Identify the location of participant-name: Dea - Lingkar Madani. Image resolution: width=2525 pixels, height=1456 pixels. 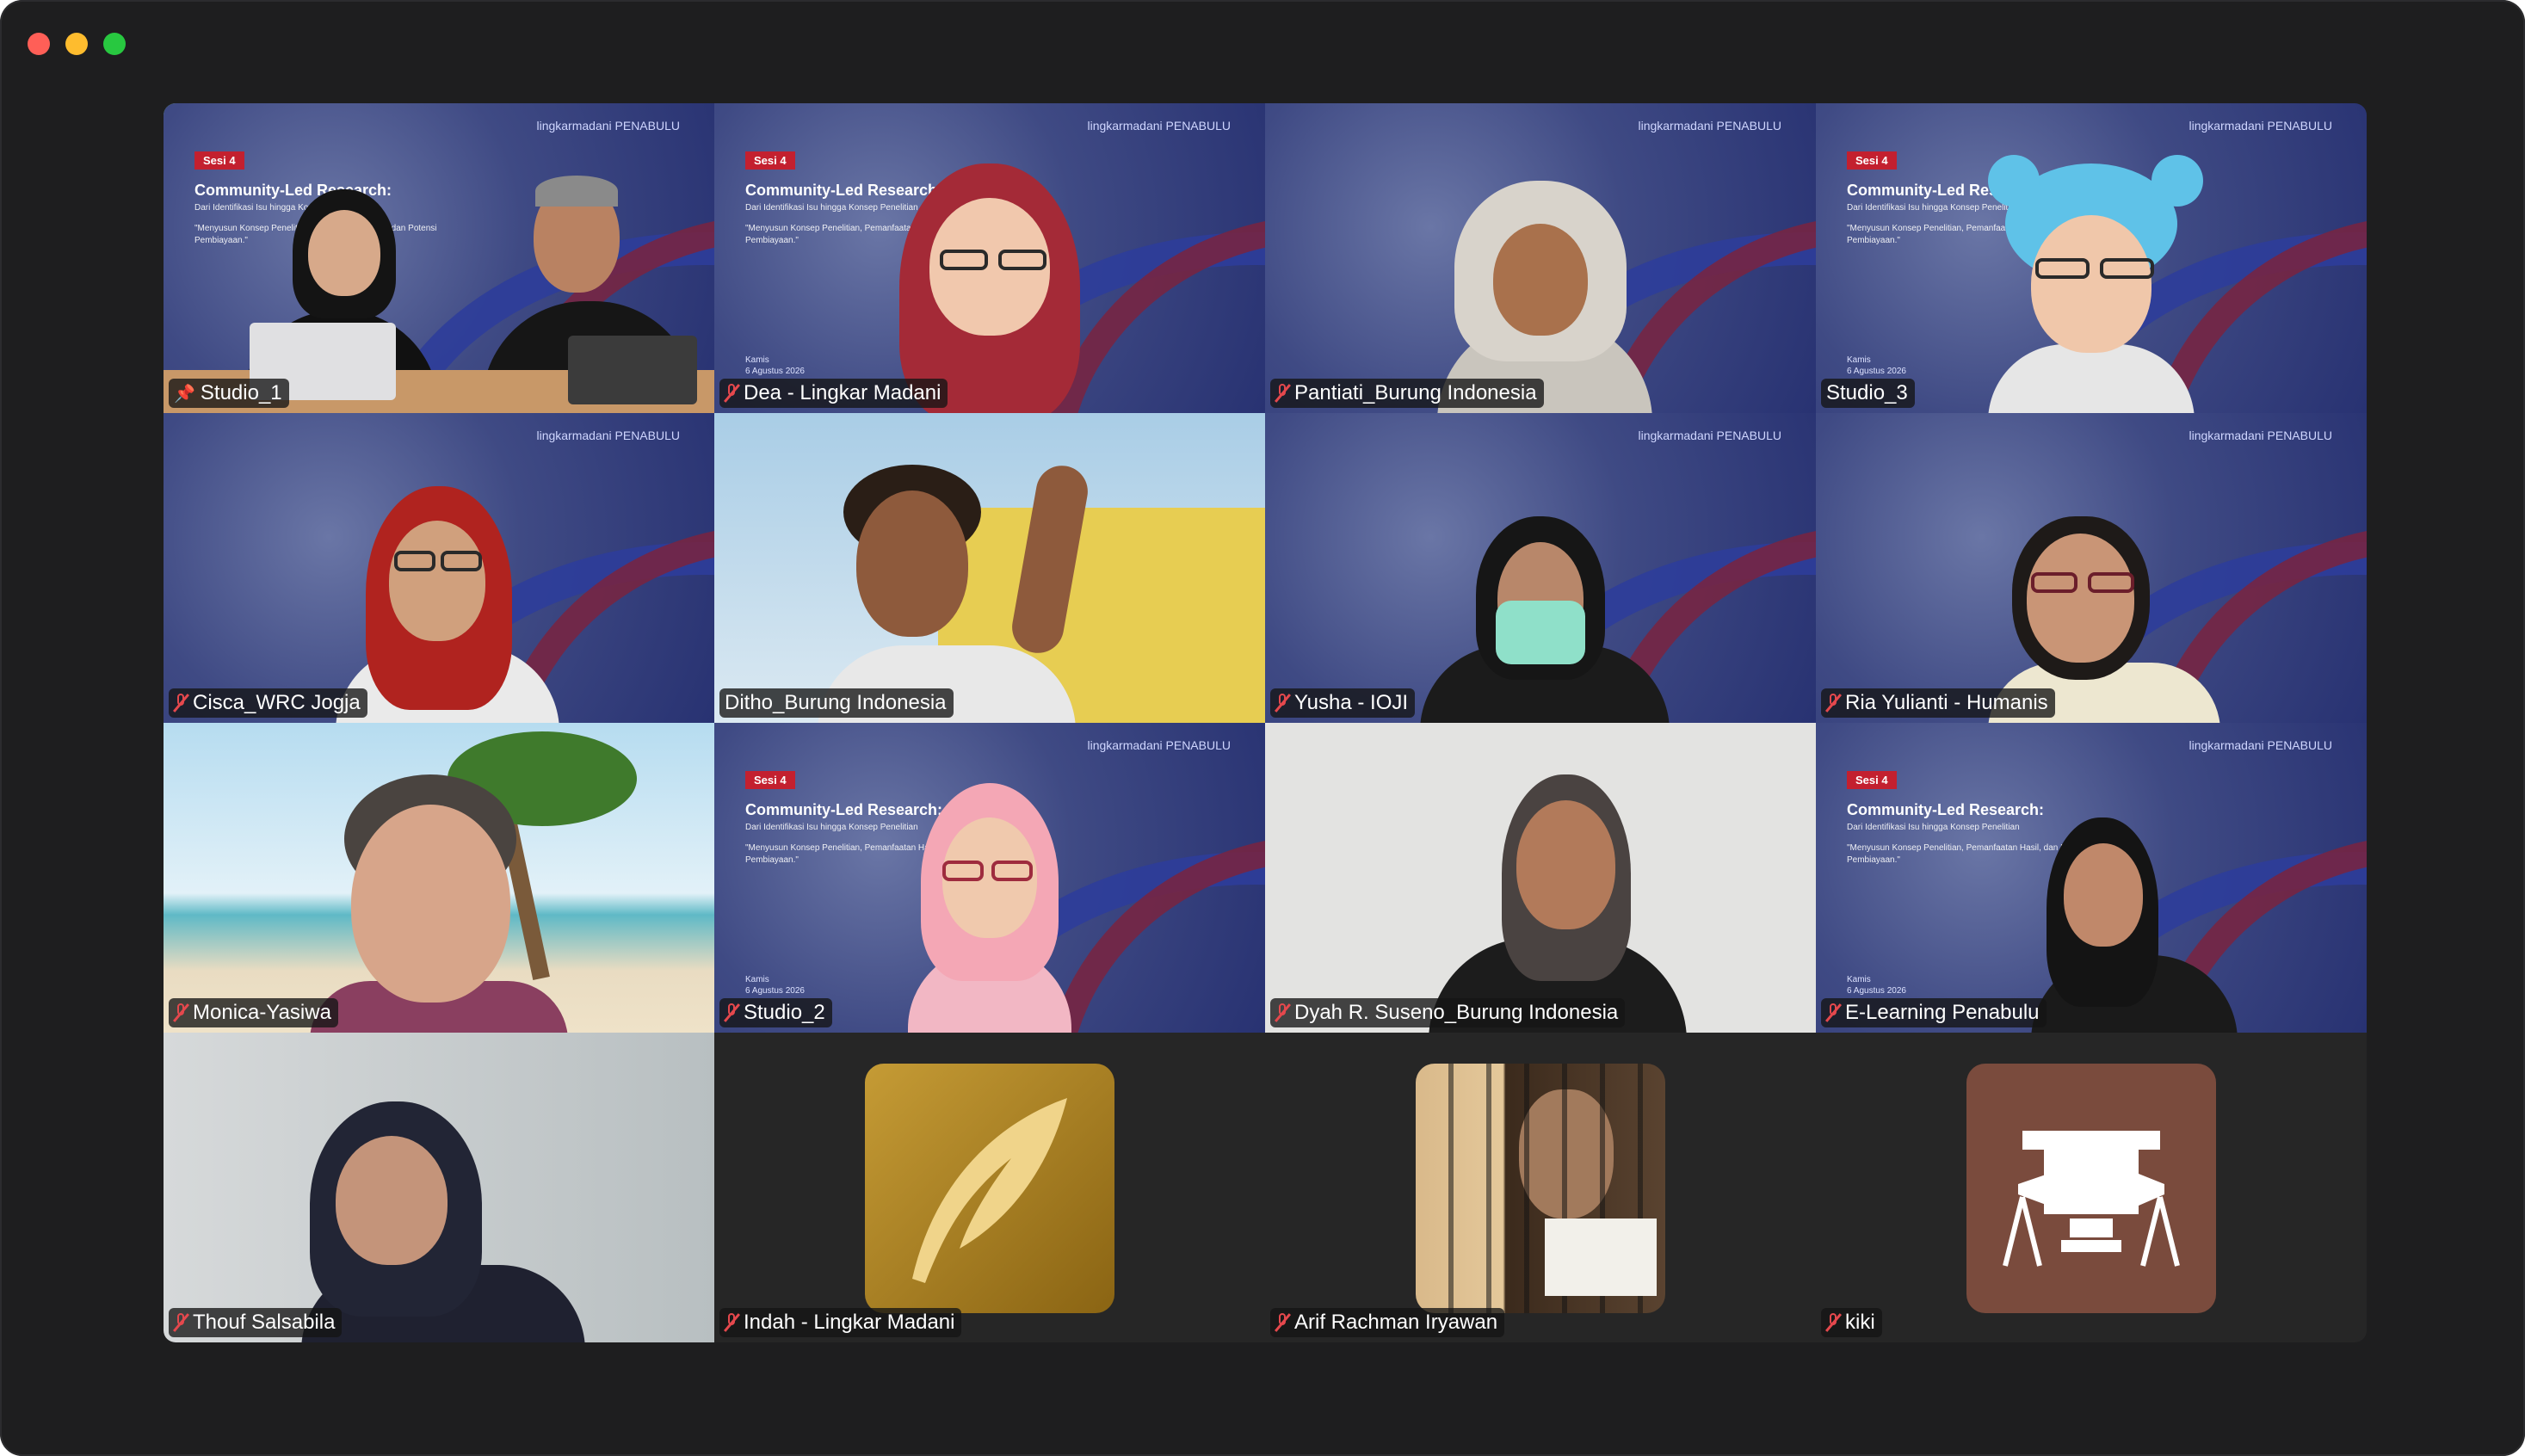
(842, 393).